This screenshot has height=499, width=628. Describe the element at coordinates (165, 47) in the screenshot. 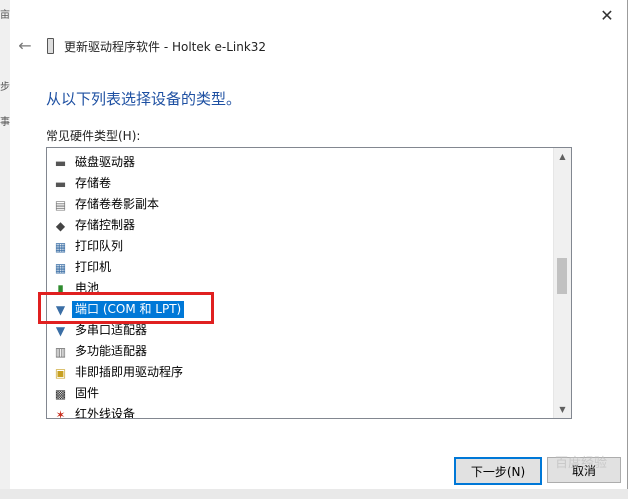

I see `dialog-title: 更新驱动程序软件 - Holtek e-Link32` at that location.